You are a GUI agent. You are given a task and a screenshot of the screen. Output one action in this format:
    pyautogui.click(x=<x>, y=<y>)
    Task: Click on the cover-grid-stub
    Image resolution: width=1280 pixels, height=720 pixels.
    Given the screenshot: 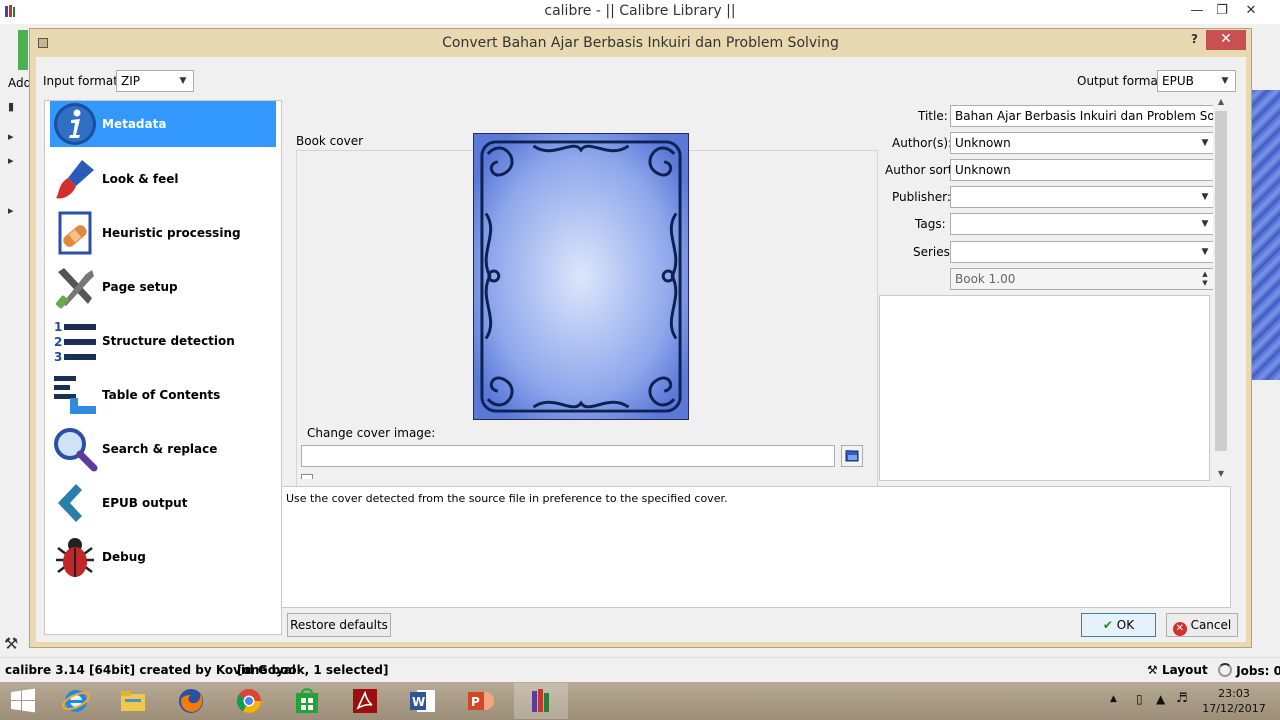 What is the action you would take?
    pyautogui.click(x=1266, y=235)
    